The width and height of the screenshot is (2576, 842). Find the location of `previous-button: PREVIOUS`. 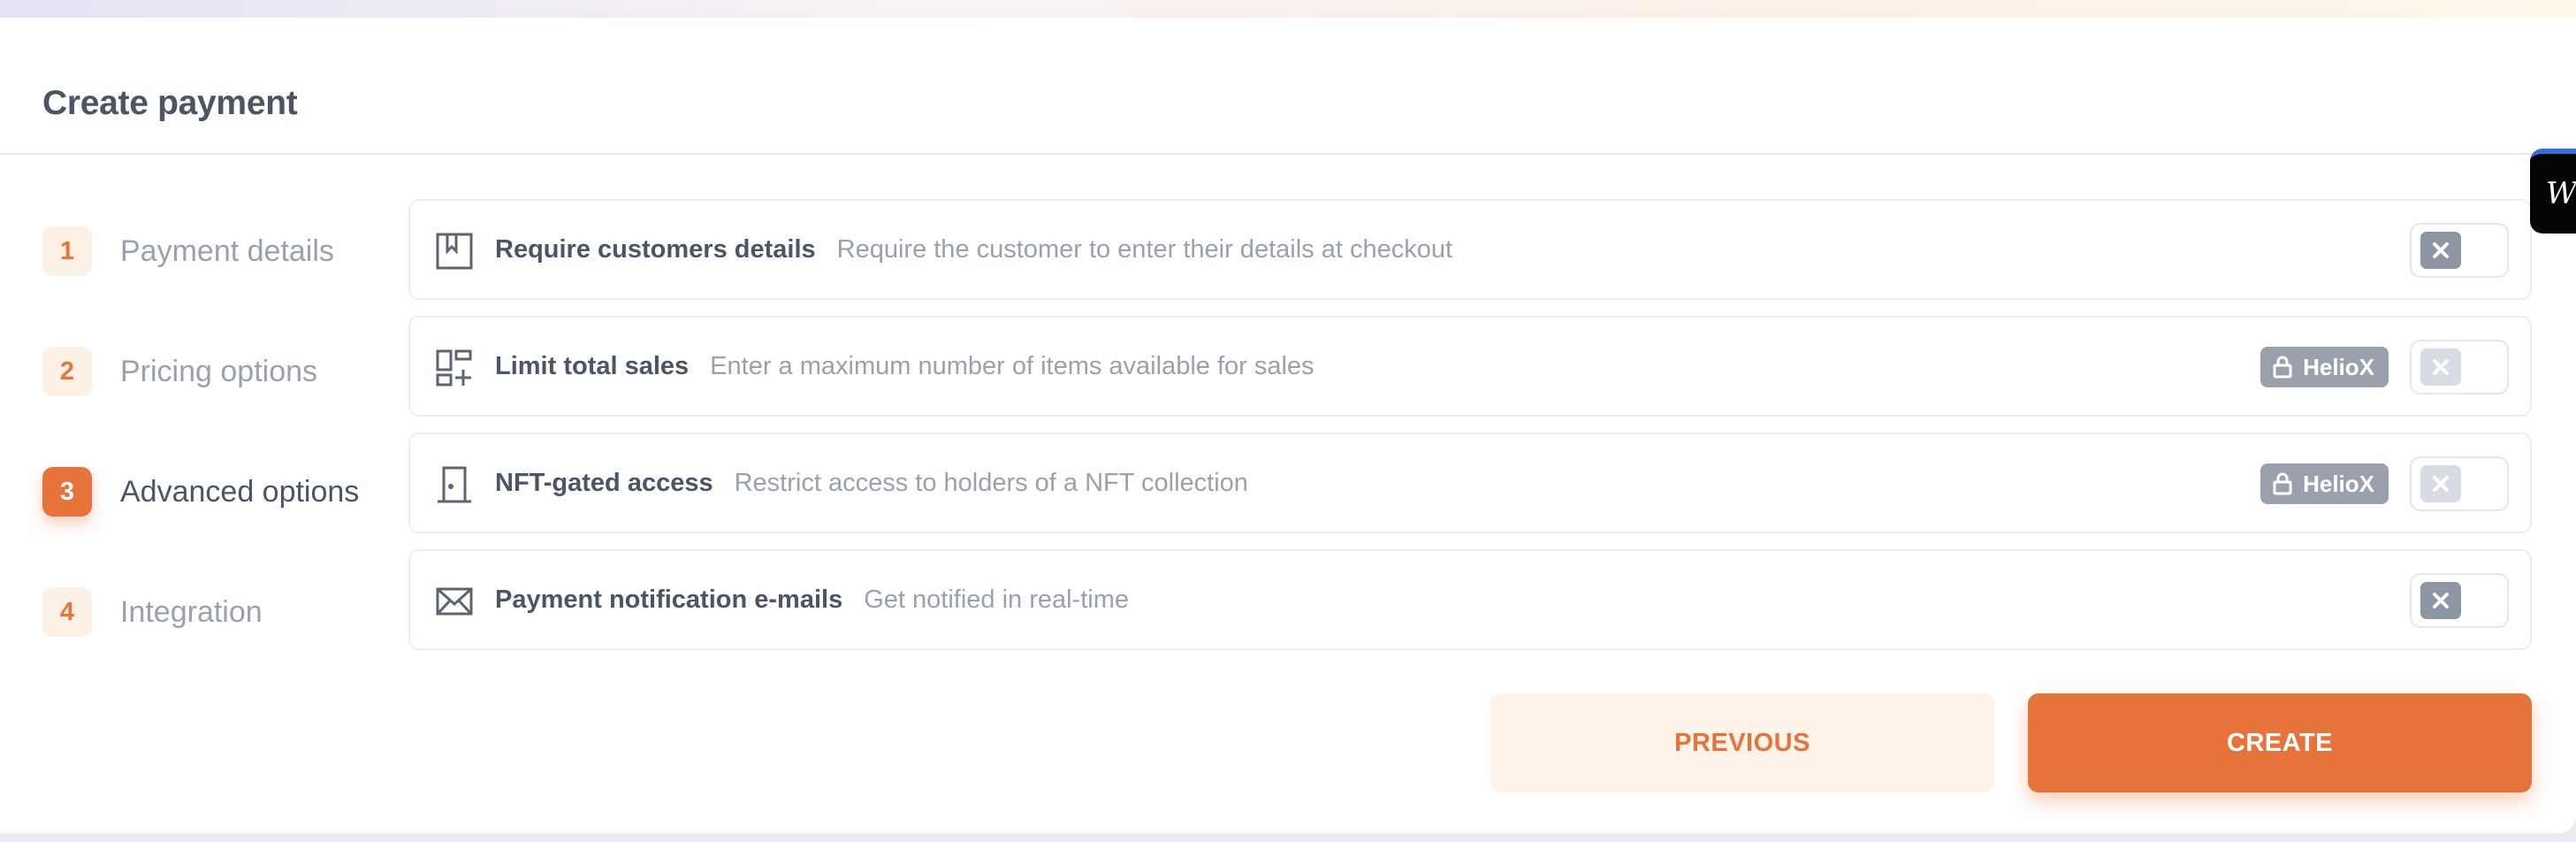

previous-button: PREVIOUS is located at coordinates (1742, 742).